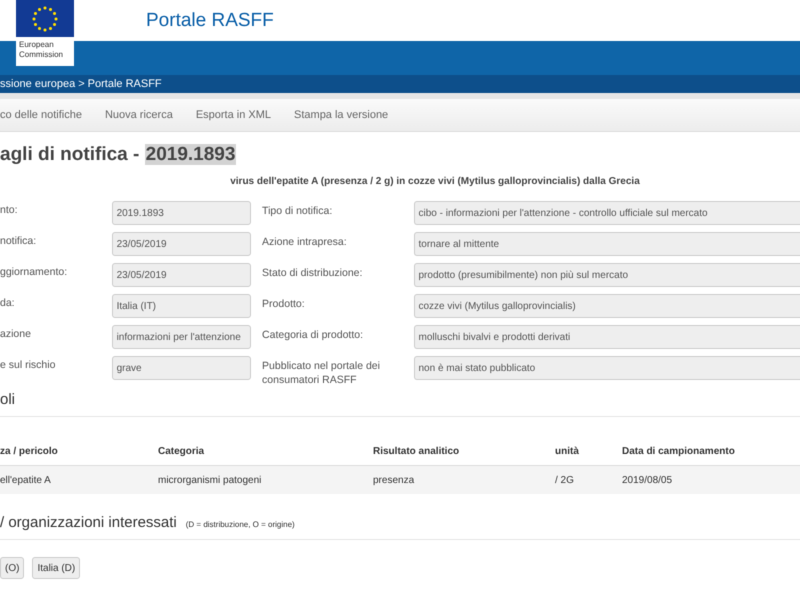  Describe the element at coordinates (400, 404) in the screenshot. I see `section-heading: oli` at that location.